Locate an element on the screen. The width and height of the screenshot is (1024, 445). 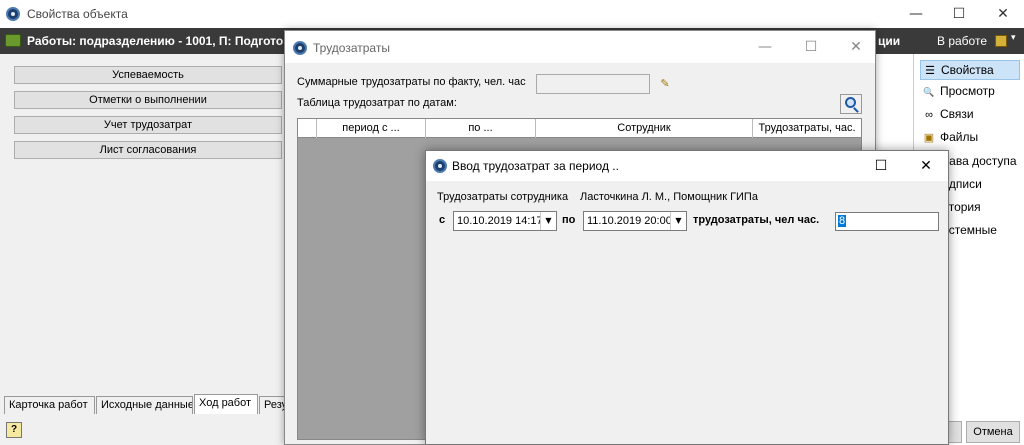
date-from-picker: 10.10.2019 14:17 ▼ is located at coordinates (505, 221).